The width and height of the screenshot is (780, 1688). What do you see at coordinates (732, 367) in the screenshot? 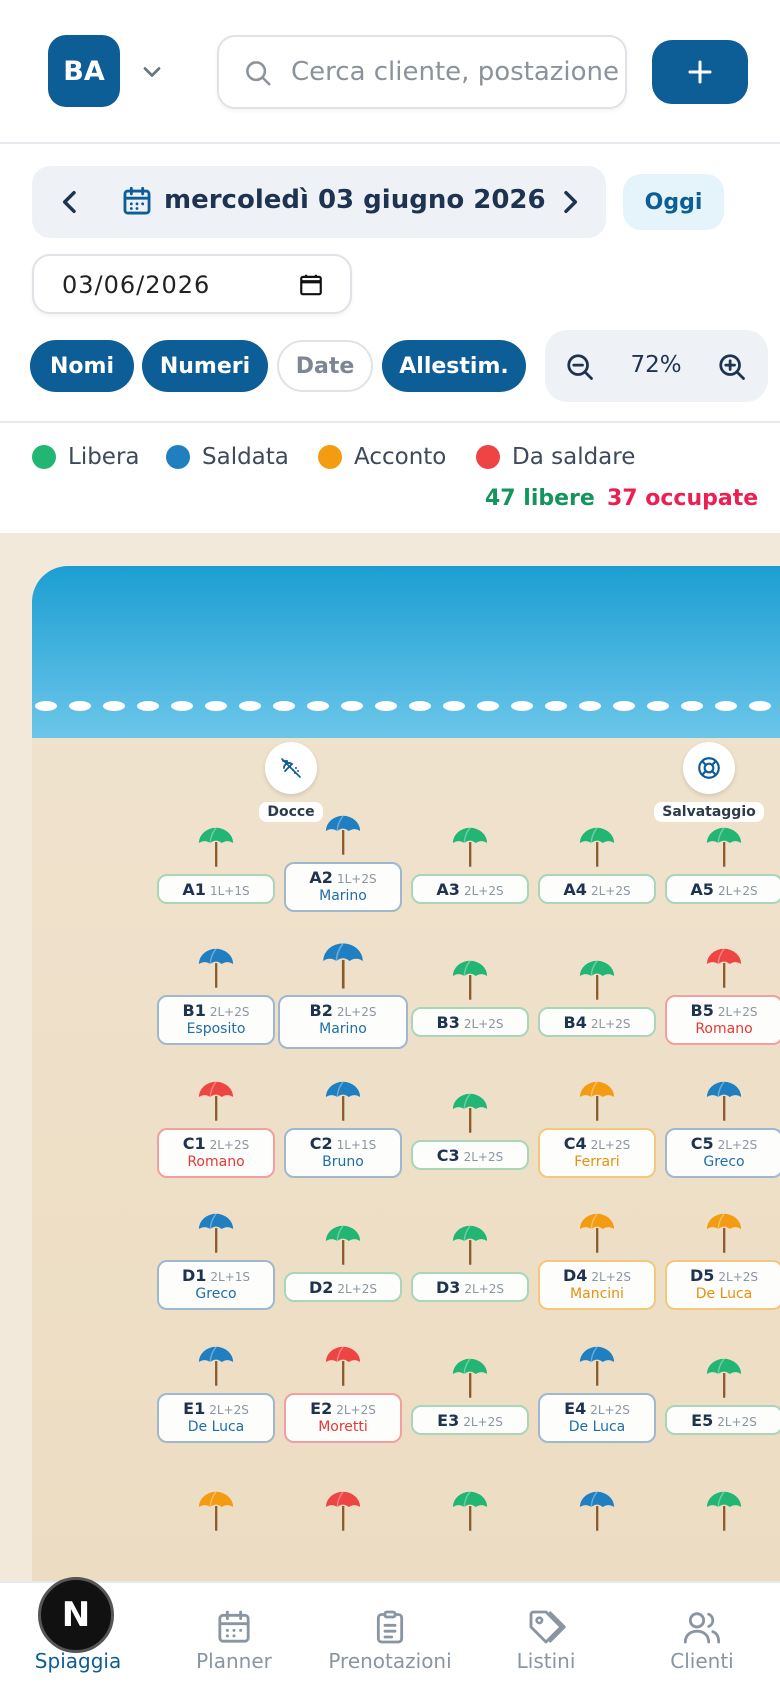
I see `zoom-in-icon` at bounding box center [732, 367].